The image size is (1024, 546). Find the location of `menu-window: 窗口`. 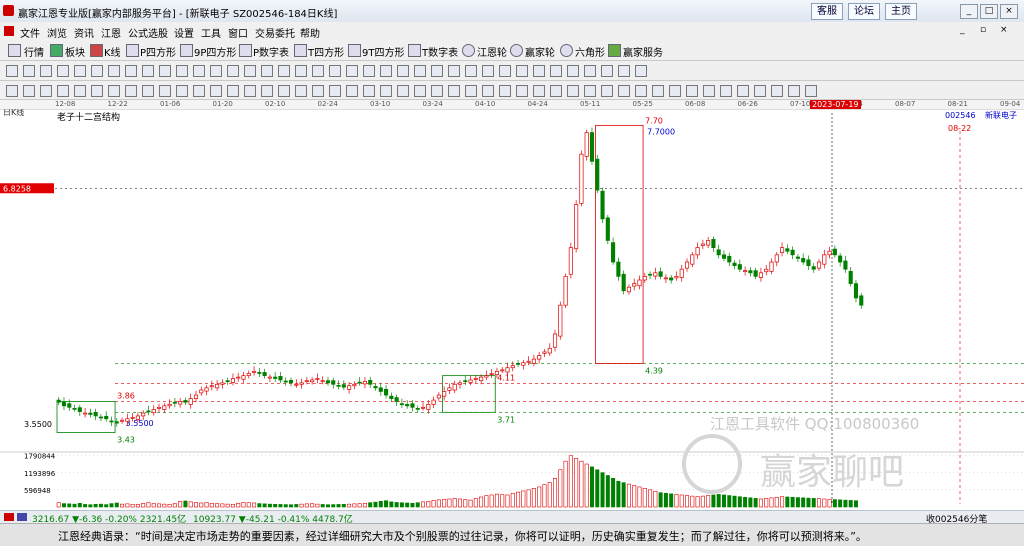

menu-window: 窗口 is located at coordinates (238, 32).